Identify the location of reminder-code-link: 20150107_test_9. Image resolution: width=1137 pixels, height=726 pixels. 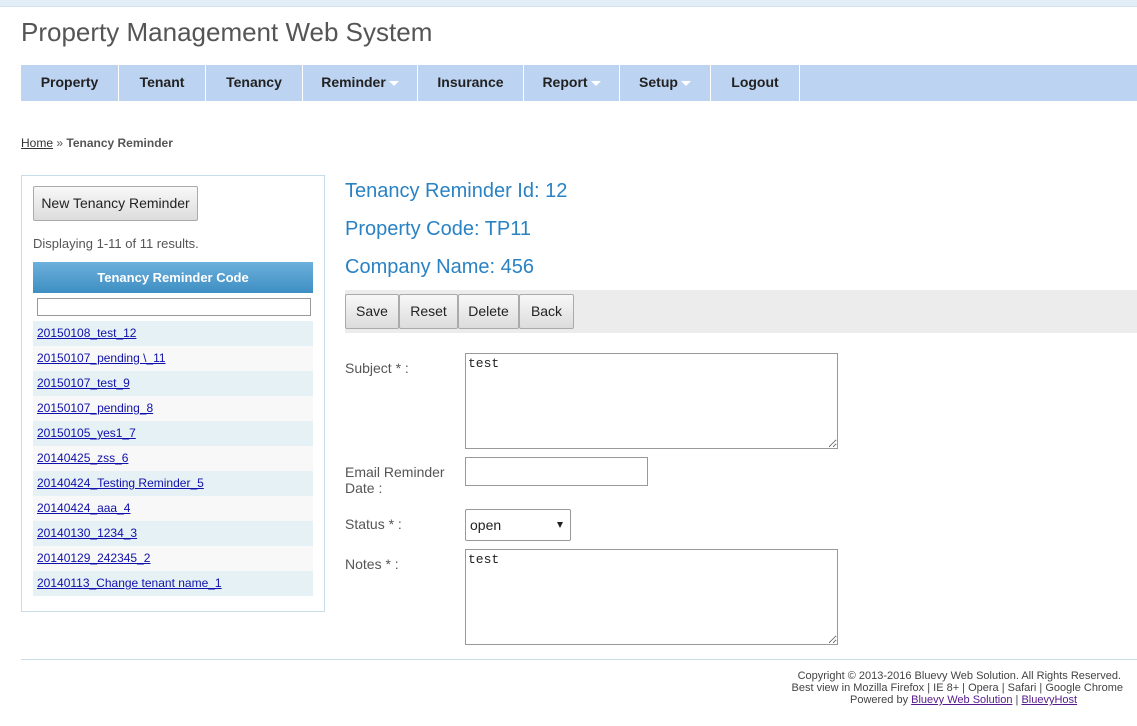
(83, 383).